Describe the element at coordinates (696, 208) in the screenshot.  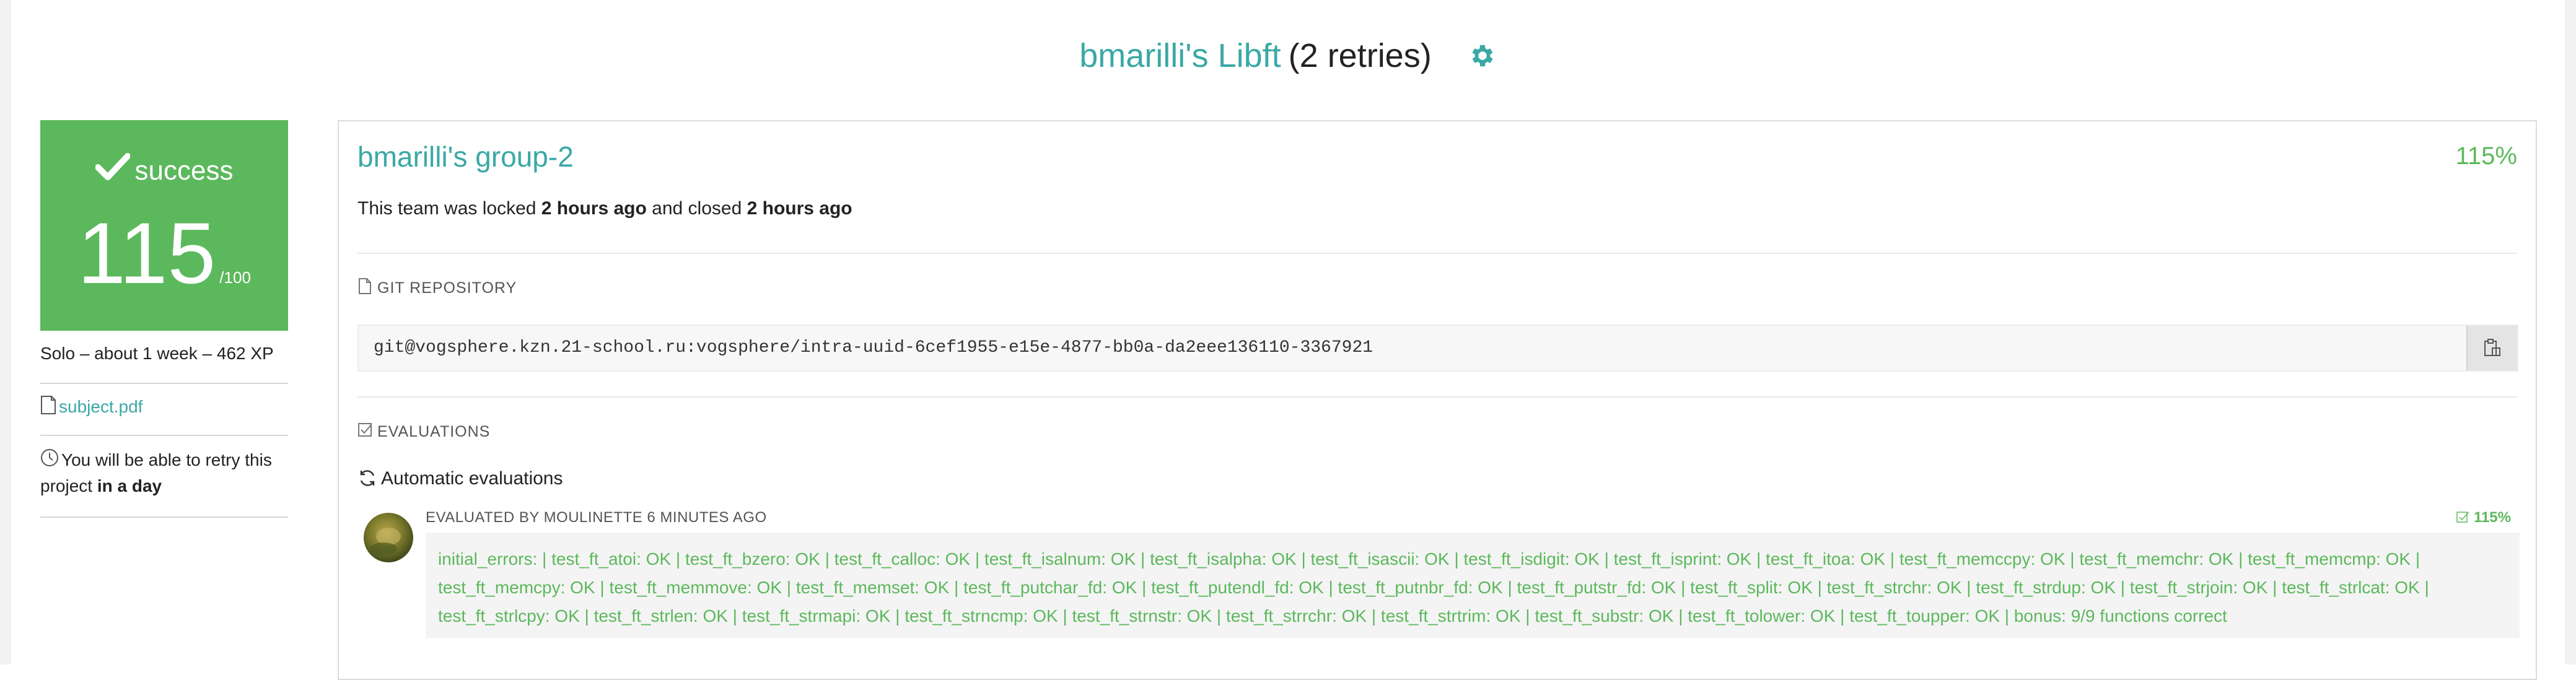
I see `lock-text-middle: and closed` at that location.